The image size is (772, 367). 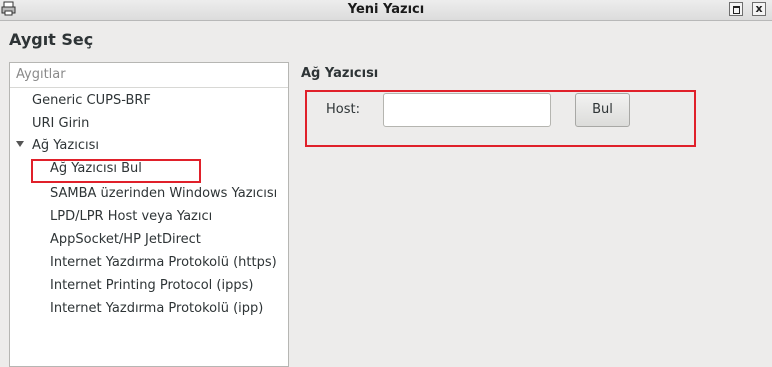 I want to click on title-bar: Yeni Yazıcı x, so click(x=386, y=10).